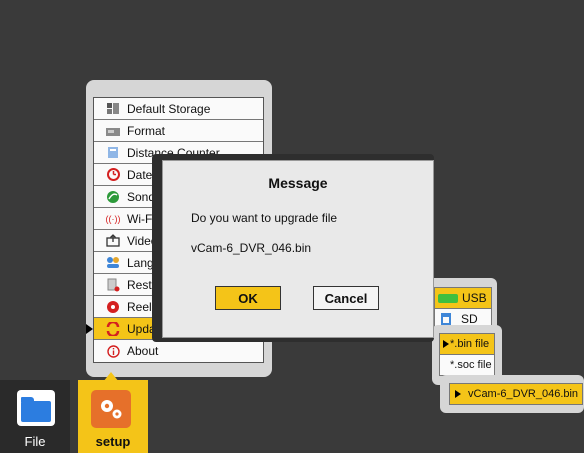 This screenshot has width=584, height=453. Describe the element at coordinates (113, 285) in the screenshot. I see `restore-icon` at that location.